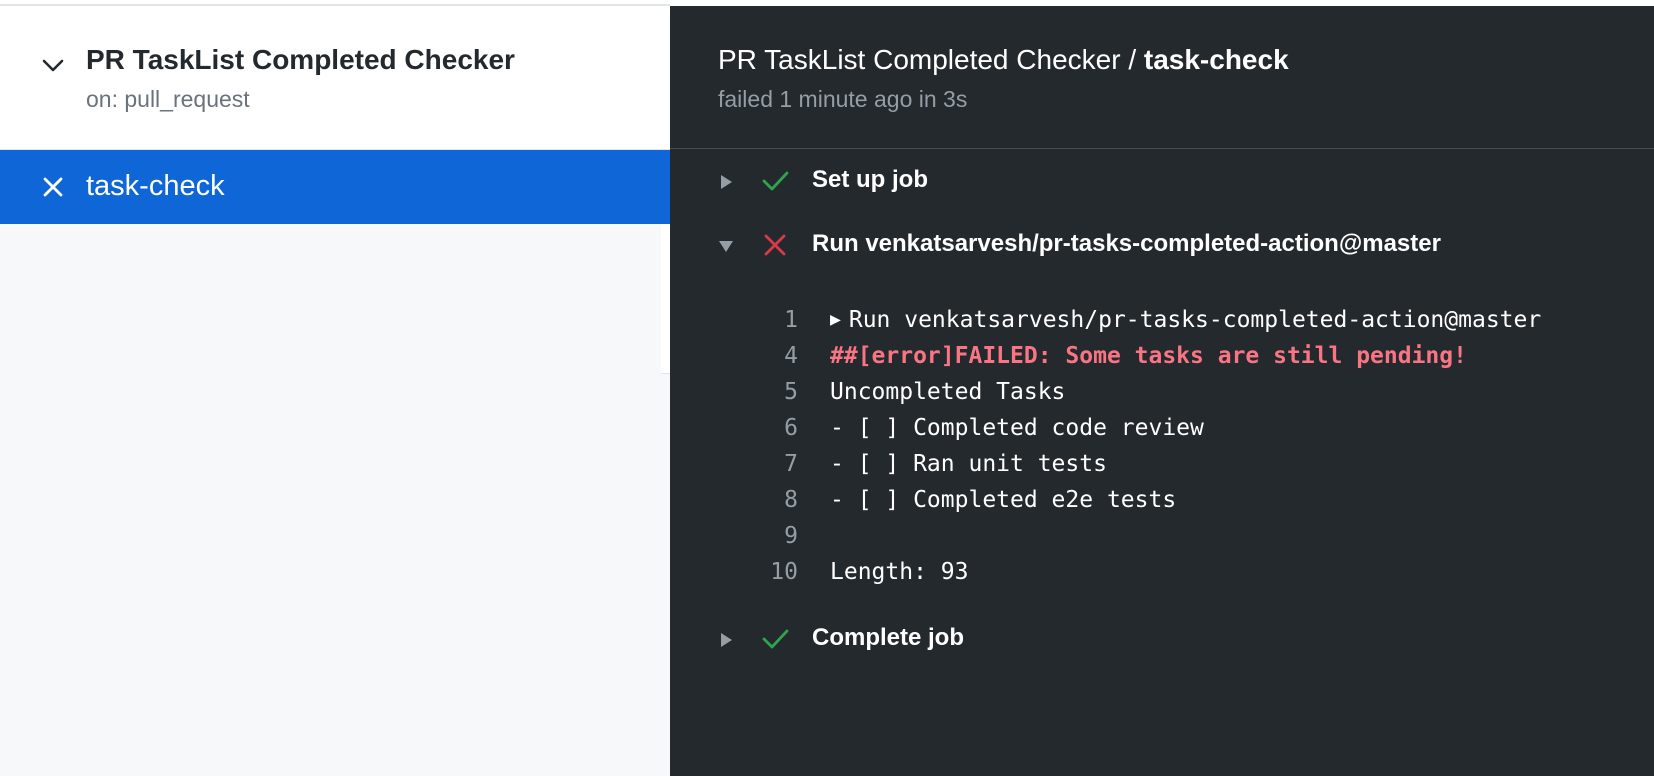 This screenshot has height=776, width=1654. I want to click on job-label: task-check, so click(155, 186).